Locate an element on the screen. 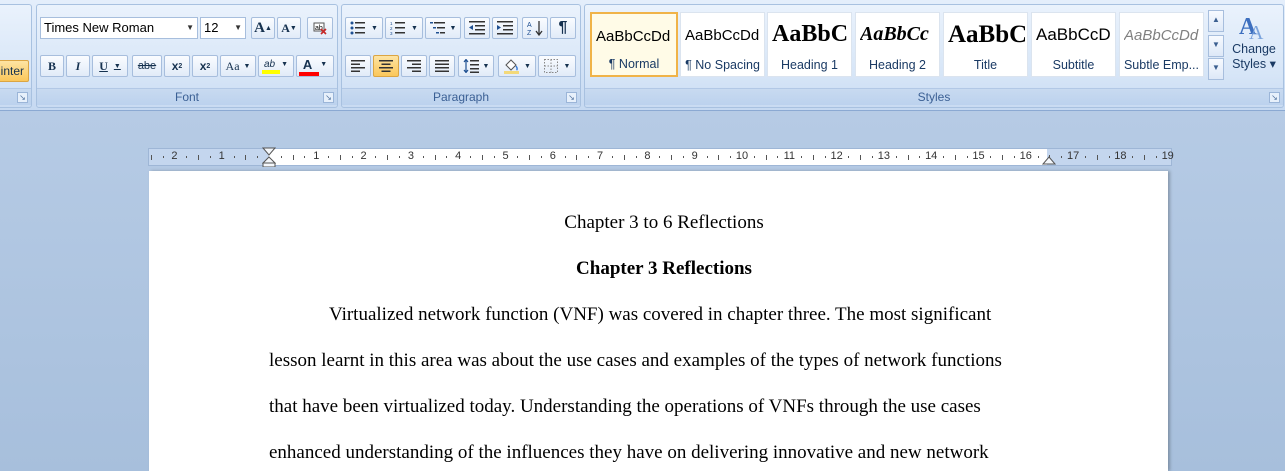 This screenshot has width=1285, height=471. paragraph-launcher-icon: ↘ is located at coordinates (571, 97).